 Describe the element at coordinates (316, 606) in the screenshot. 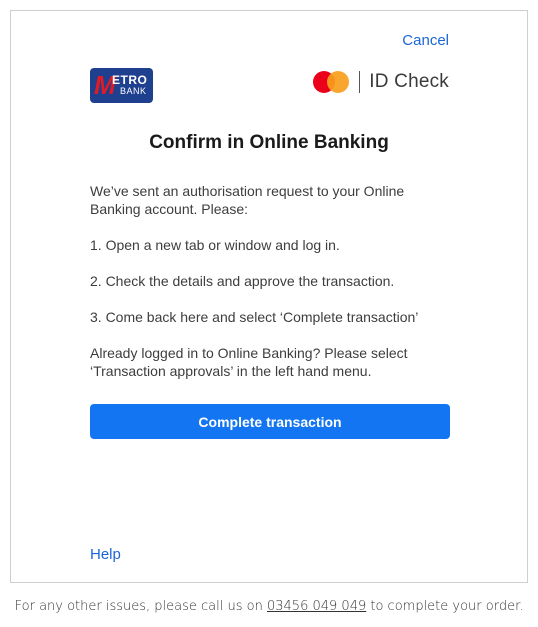

I see `phone-number-link: 03456 049 049` at that location.